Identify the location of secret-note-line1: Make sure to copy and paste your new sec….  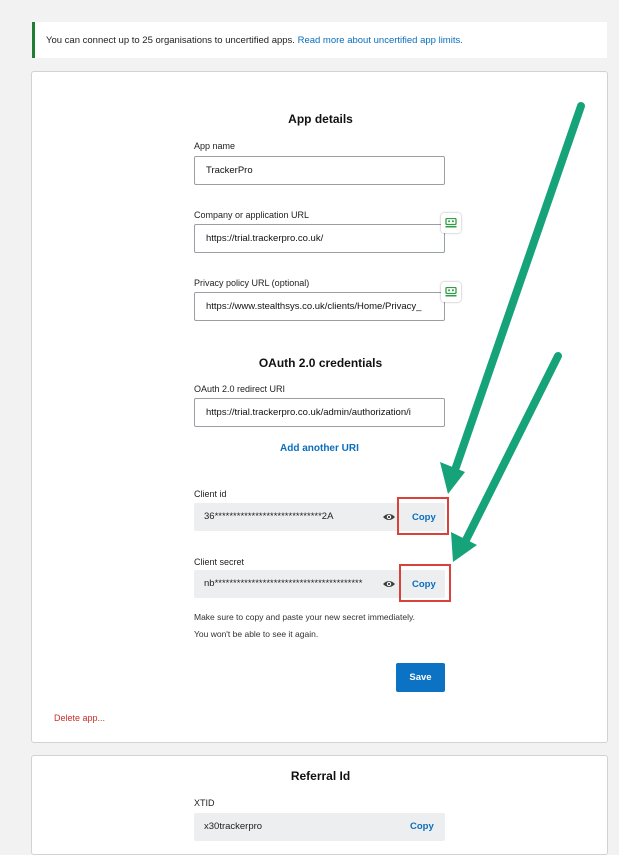
(304, 617).